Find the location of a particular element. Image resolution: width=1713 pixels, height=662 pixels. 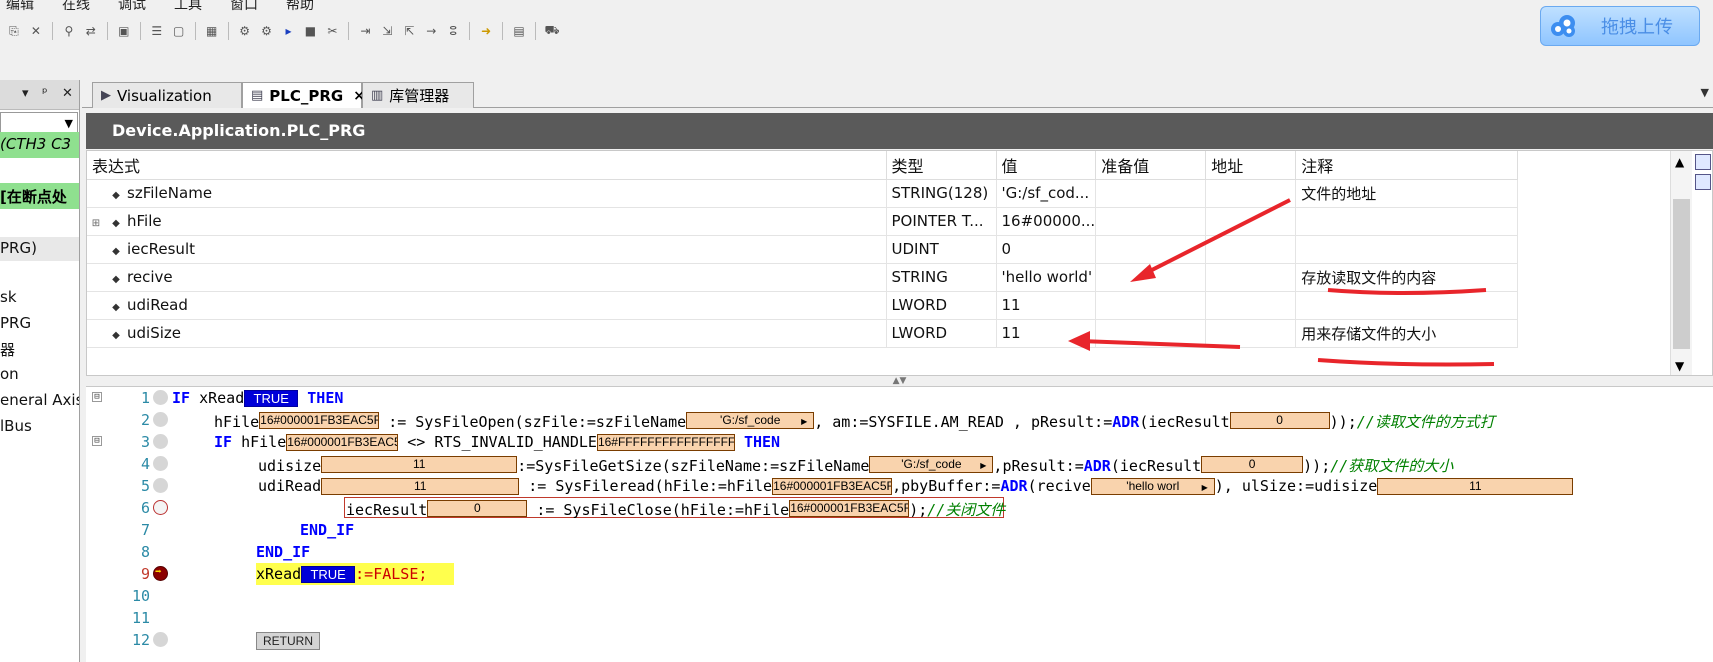

diagram-icon: ▦ is located at coordinates (212, 31).